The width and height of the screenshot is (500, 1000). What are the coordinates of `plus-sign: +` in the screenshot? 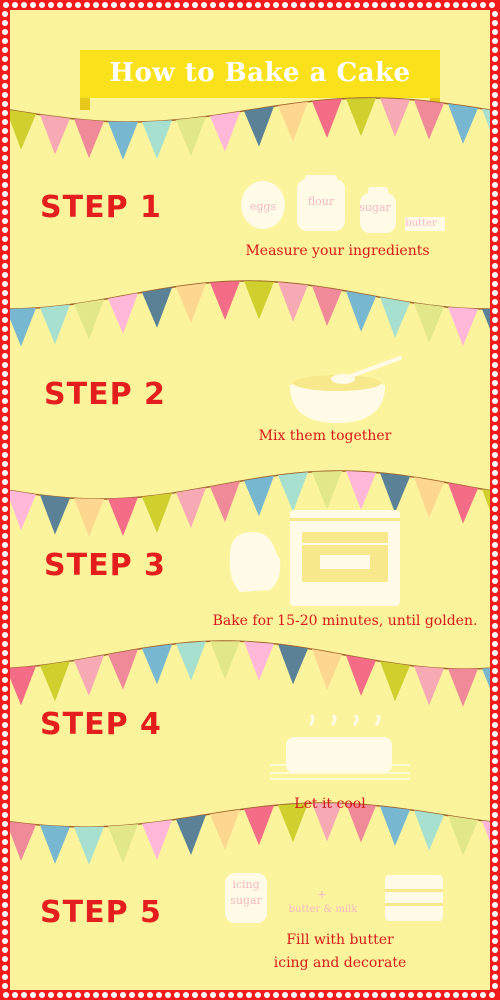 It's located at (322, 894).